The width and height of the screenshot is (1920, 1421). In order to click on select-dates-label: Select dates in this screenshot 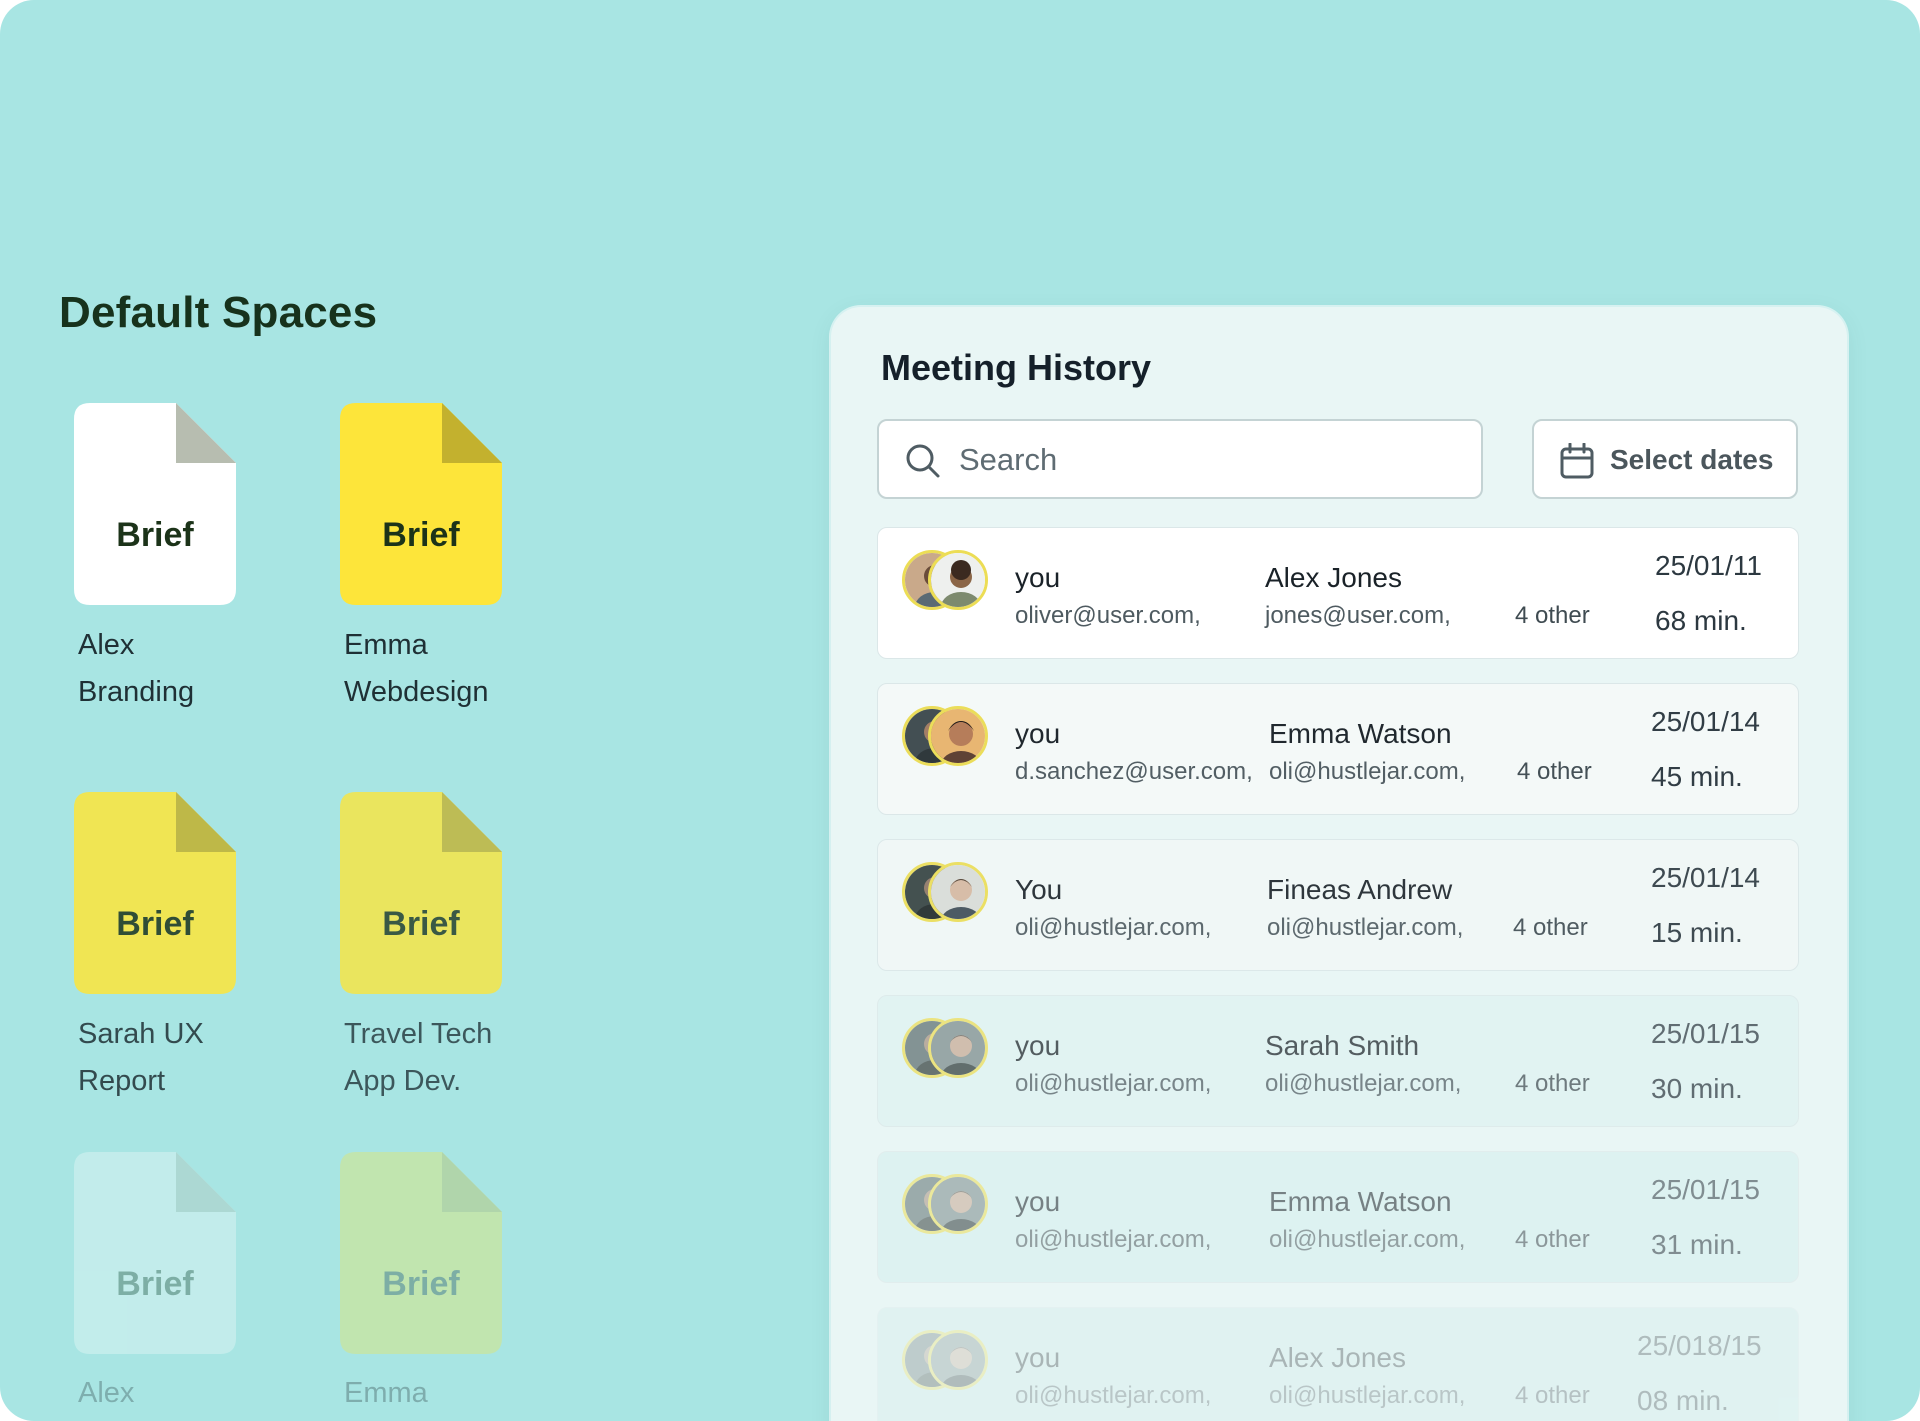, I will do `click(1692, 459)`.